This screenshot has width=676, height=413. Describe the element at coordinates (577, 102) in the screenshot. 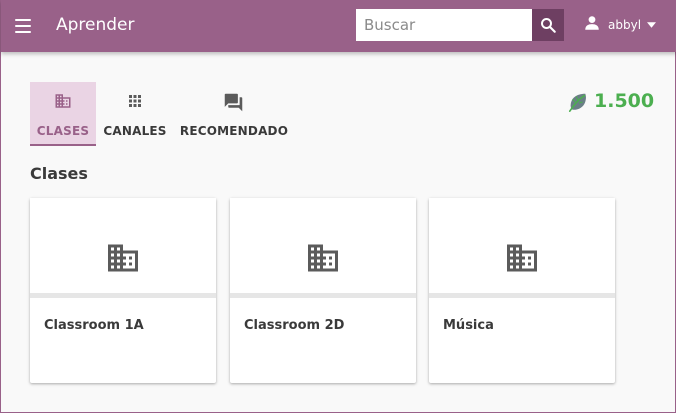

I see `leaf-icon` at that location.